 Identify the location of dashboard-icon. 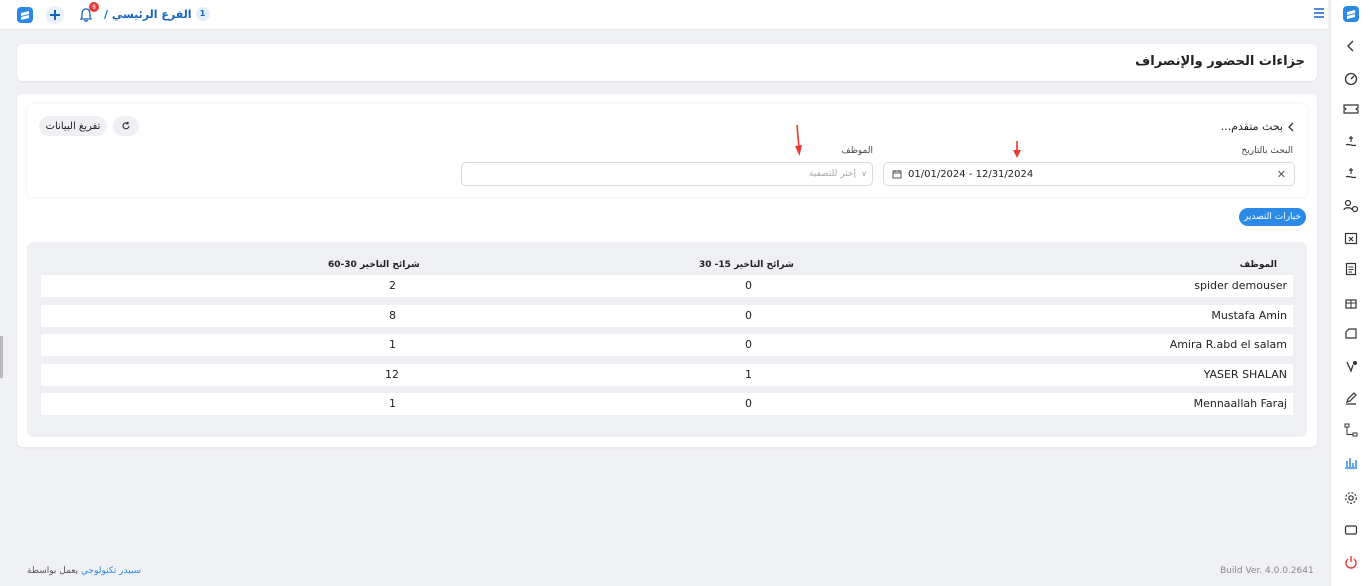
(1351, 78).